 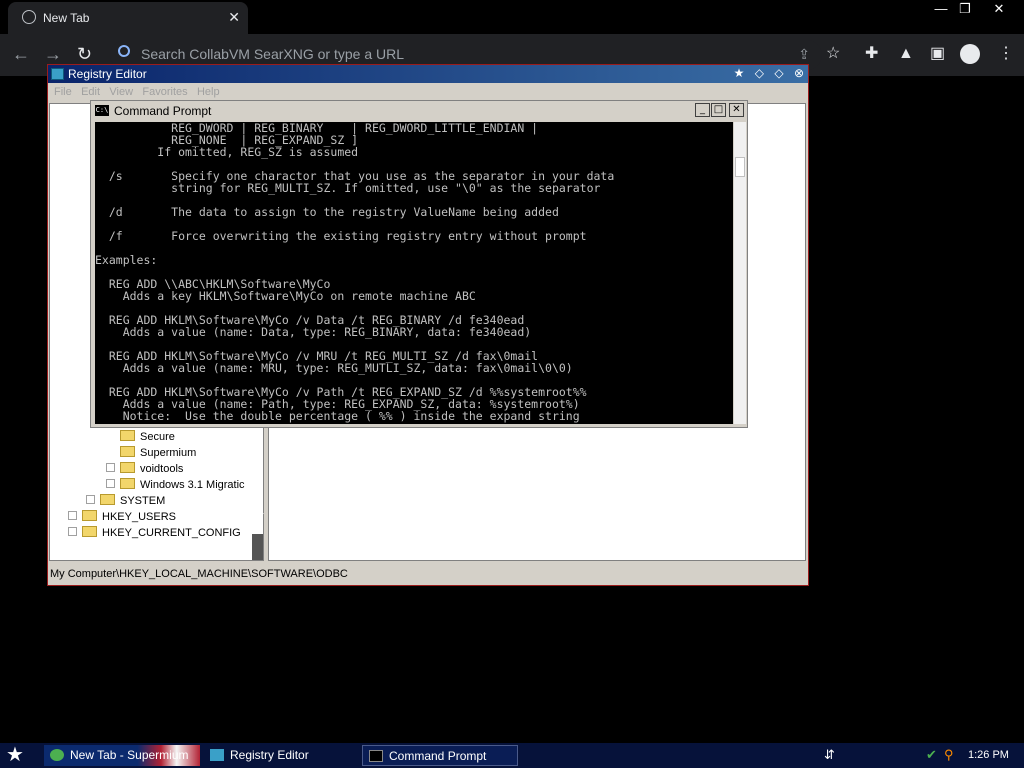 I want to click on tree-item: SYSTEM, so click(x=125, y=500).